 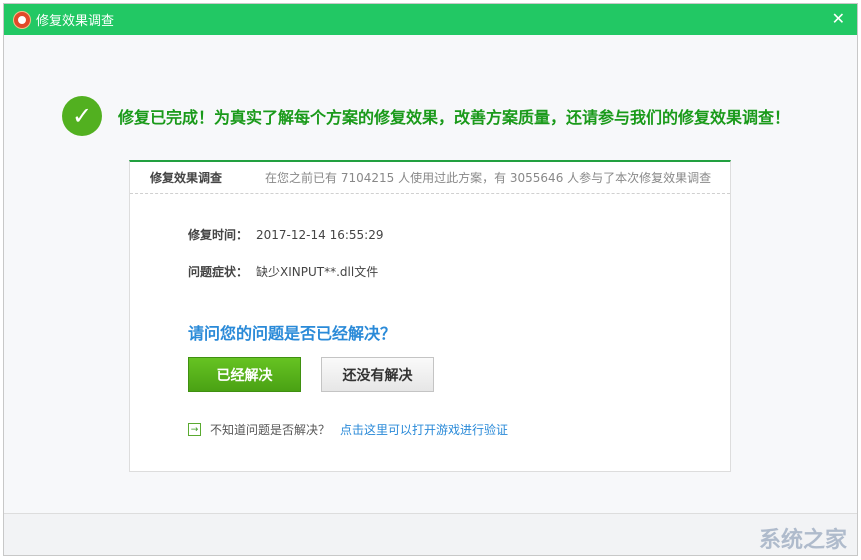 I want to click on check-circle-icon: ✓, so click(x=82, y=116).